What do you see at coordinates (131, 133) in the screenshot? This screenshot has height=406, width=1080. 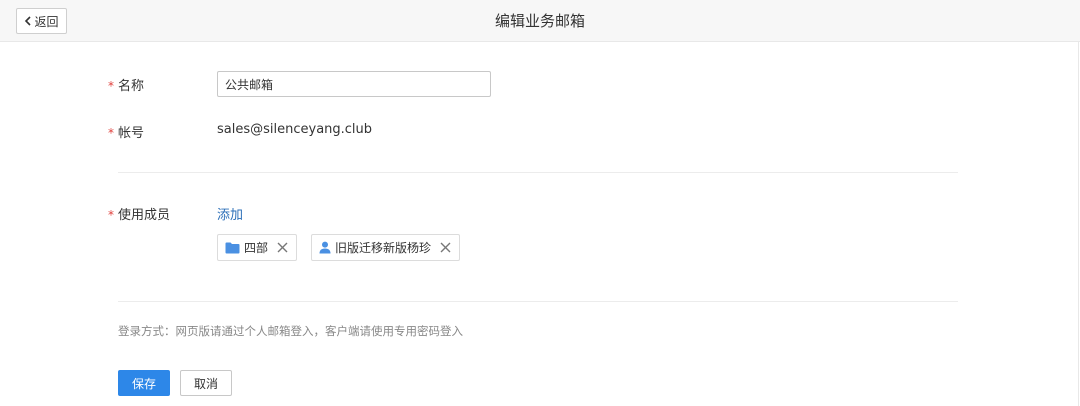 I see `account-label-text: 帐号` at bounding box center [131, 133].